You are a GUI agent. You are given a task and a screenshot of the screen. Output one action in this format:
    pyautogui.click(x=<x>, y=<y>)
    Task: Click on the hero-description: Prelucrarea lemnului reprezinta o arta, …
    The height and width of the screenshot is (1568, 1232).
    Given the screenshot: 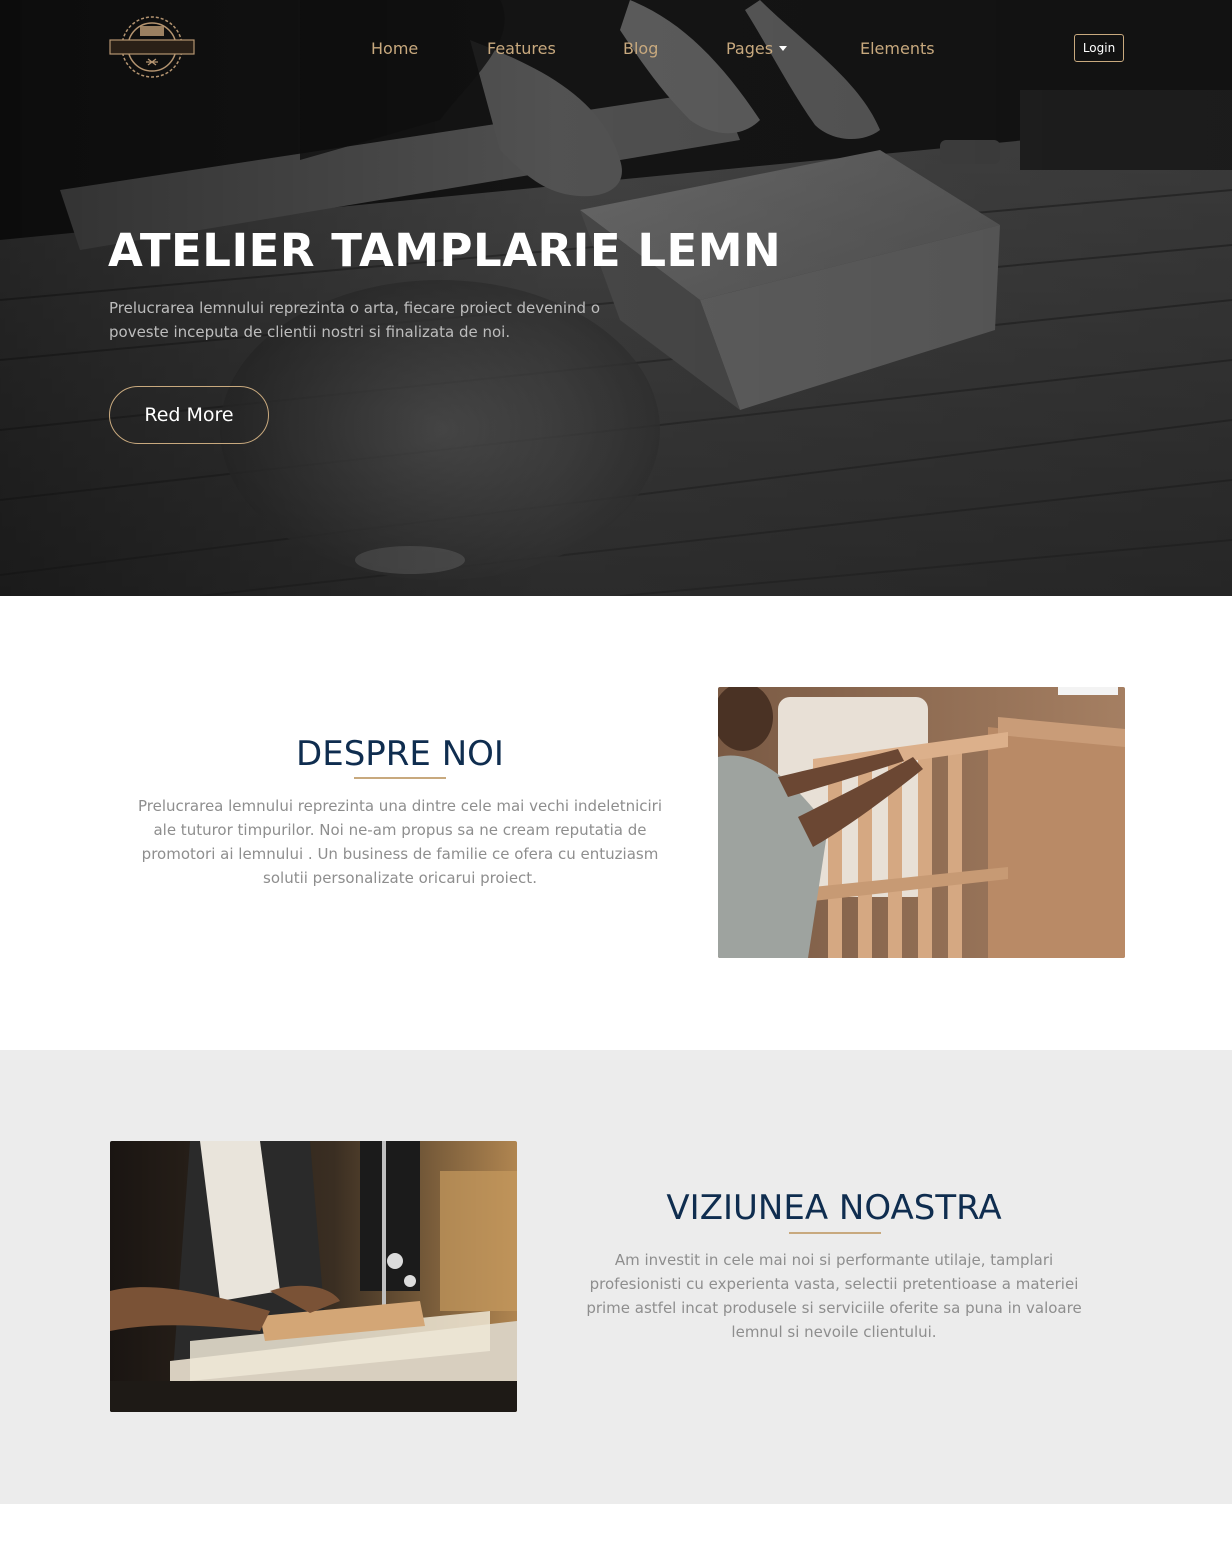 What is the action you would take?
    pyautogui.click(x=355, y=320)
    